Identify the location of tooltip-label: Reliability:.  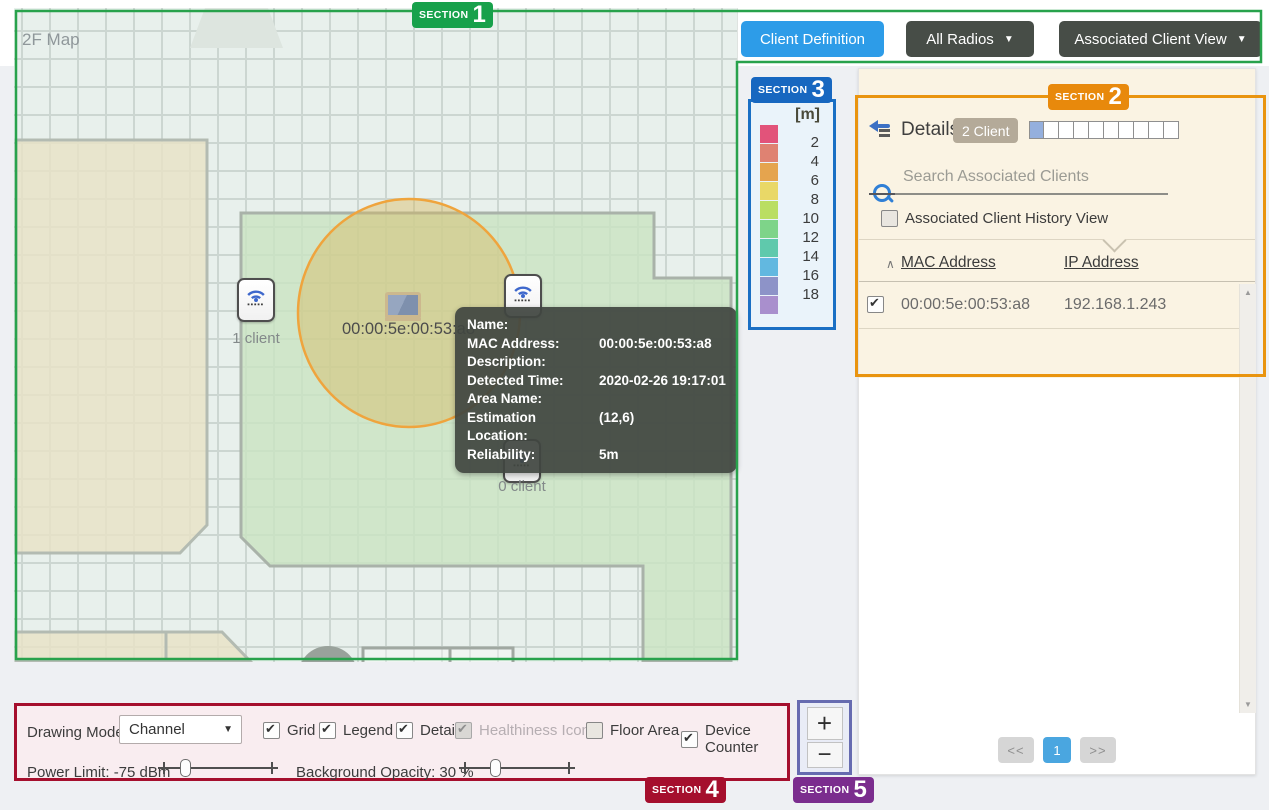
(501, 454).